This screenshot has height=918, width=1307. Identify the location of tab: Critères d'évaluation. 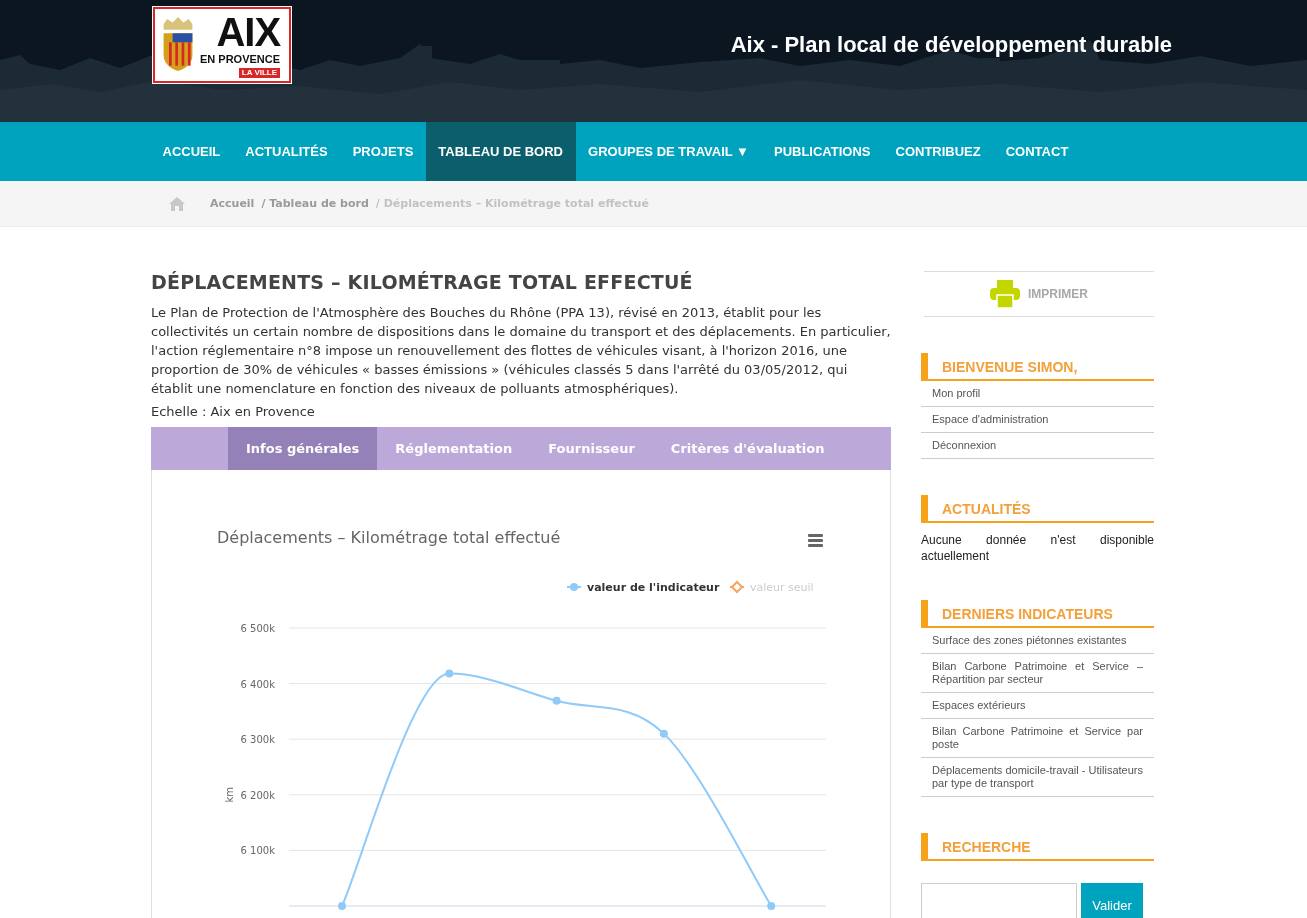
(747, 448).